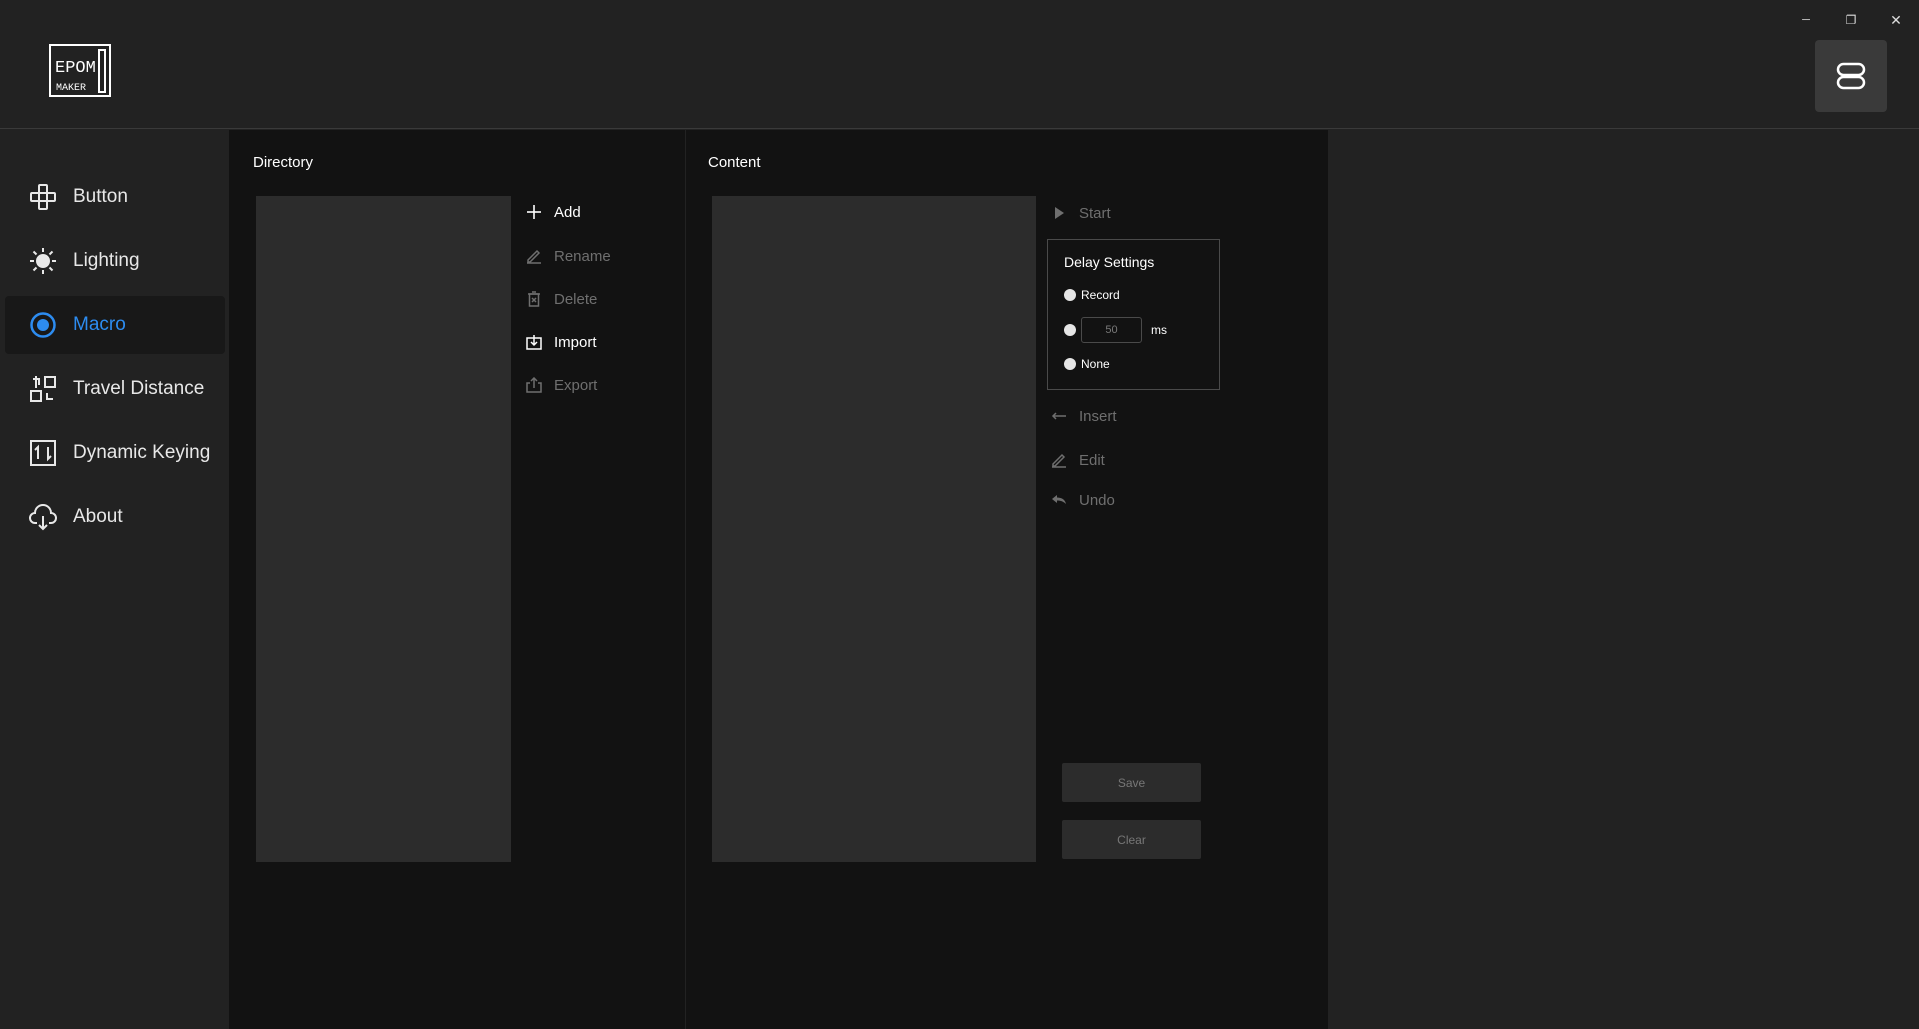 This screenshot has width=1919, height=1029. I want to click on sidebar-item-travel-distance: Travel Distance, so click(115, 389).